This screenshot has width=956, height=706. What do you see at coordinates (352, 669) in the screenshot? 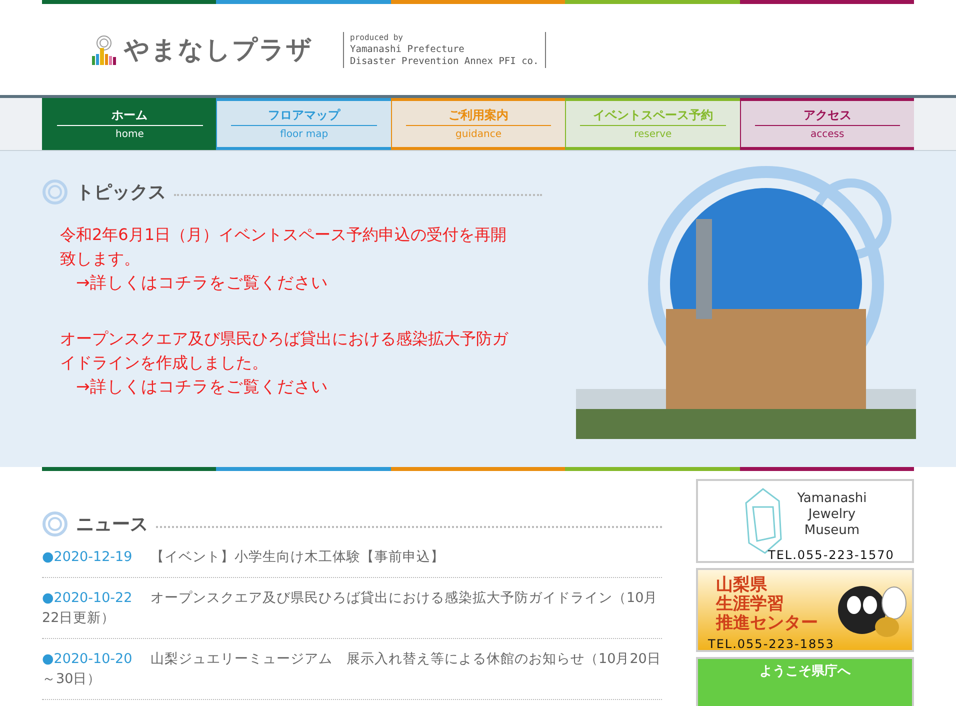
I see `news-item: ●2020-10-20 山梨ジュエリーミュージアム 展示入れ替え等による休館のお知らせ（10月20日～30日）` at bounding box center [352, 669].